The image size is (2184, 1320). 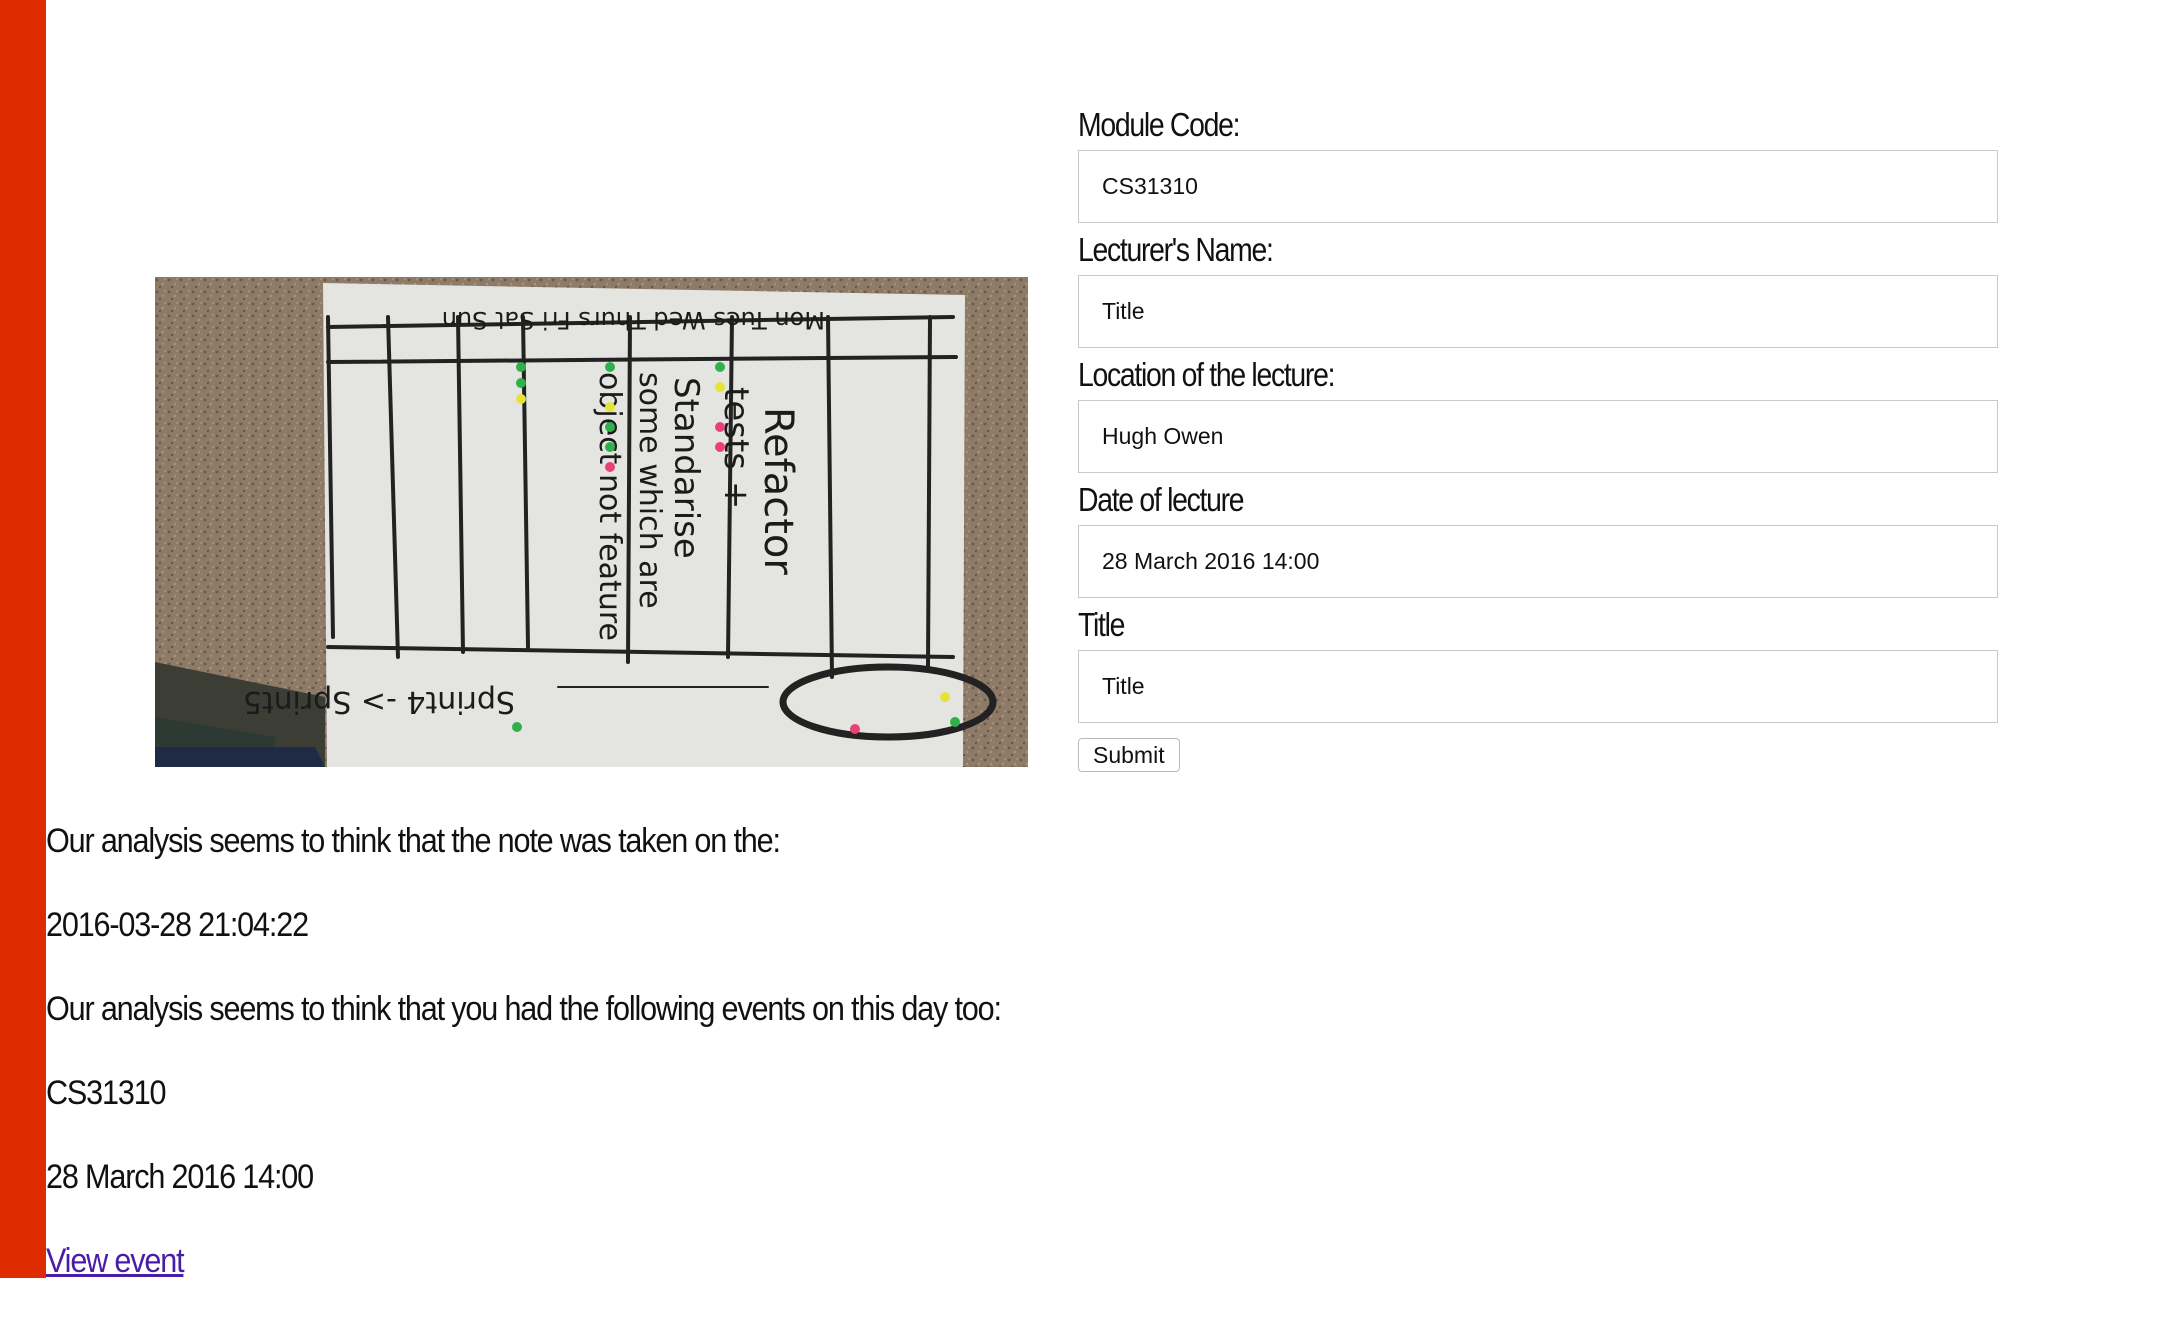 What do you see at coordinates (1129, 755) in the screenshot?
I see `submit-button: Submit` at bounding box center [1129, 755].